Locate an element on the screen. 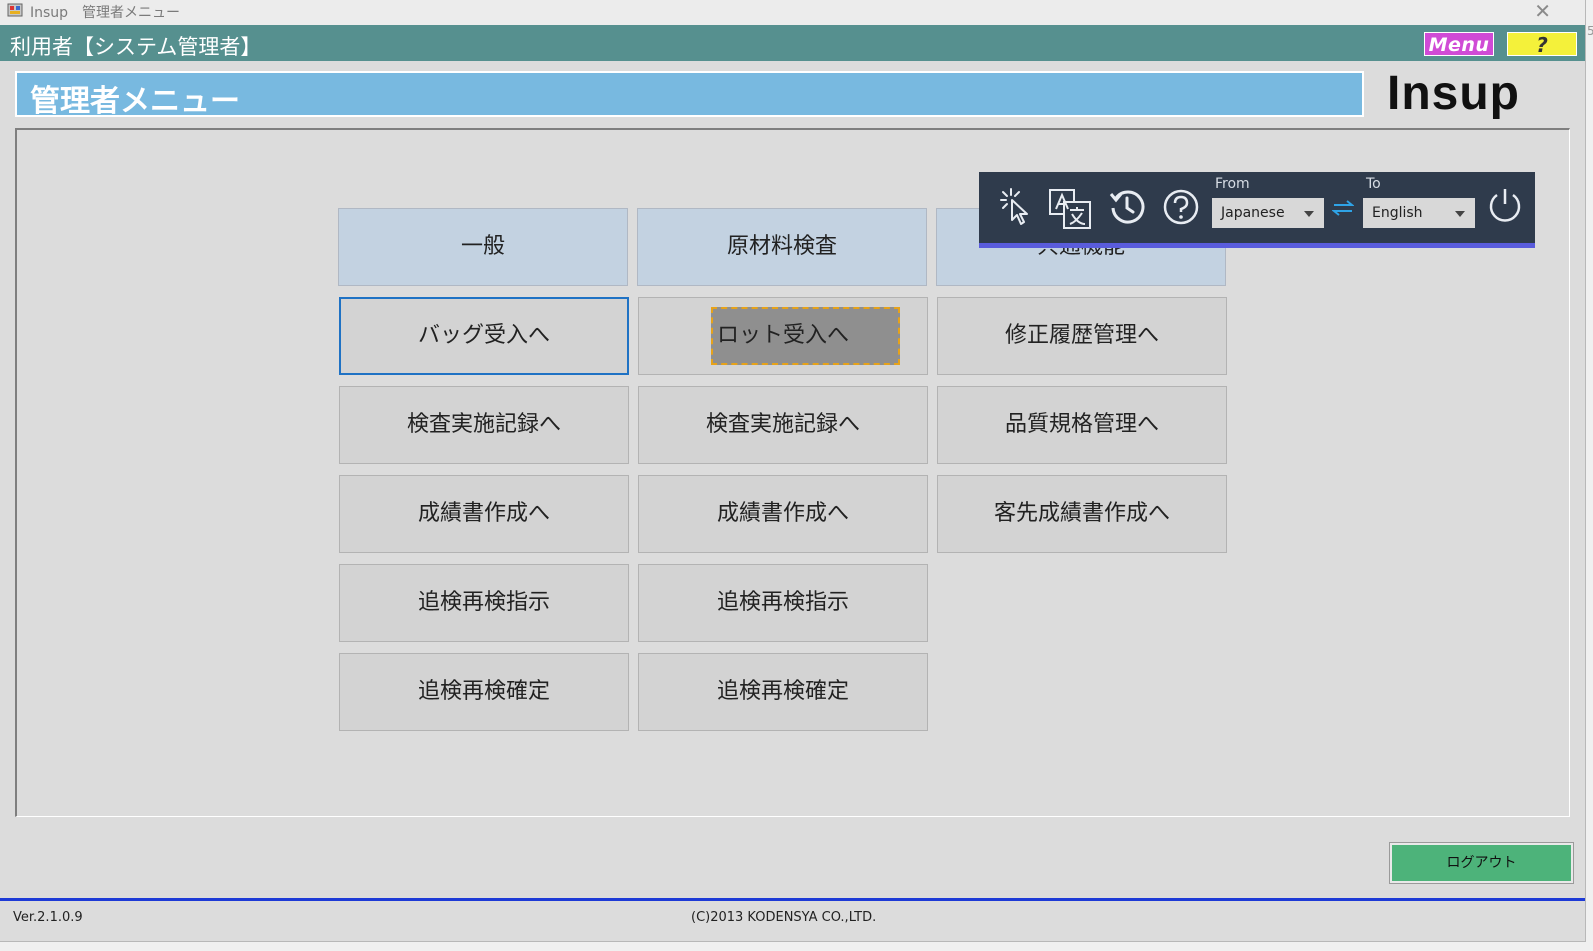  edge-char: 5 is located at coordinates (1590, 31).